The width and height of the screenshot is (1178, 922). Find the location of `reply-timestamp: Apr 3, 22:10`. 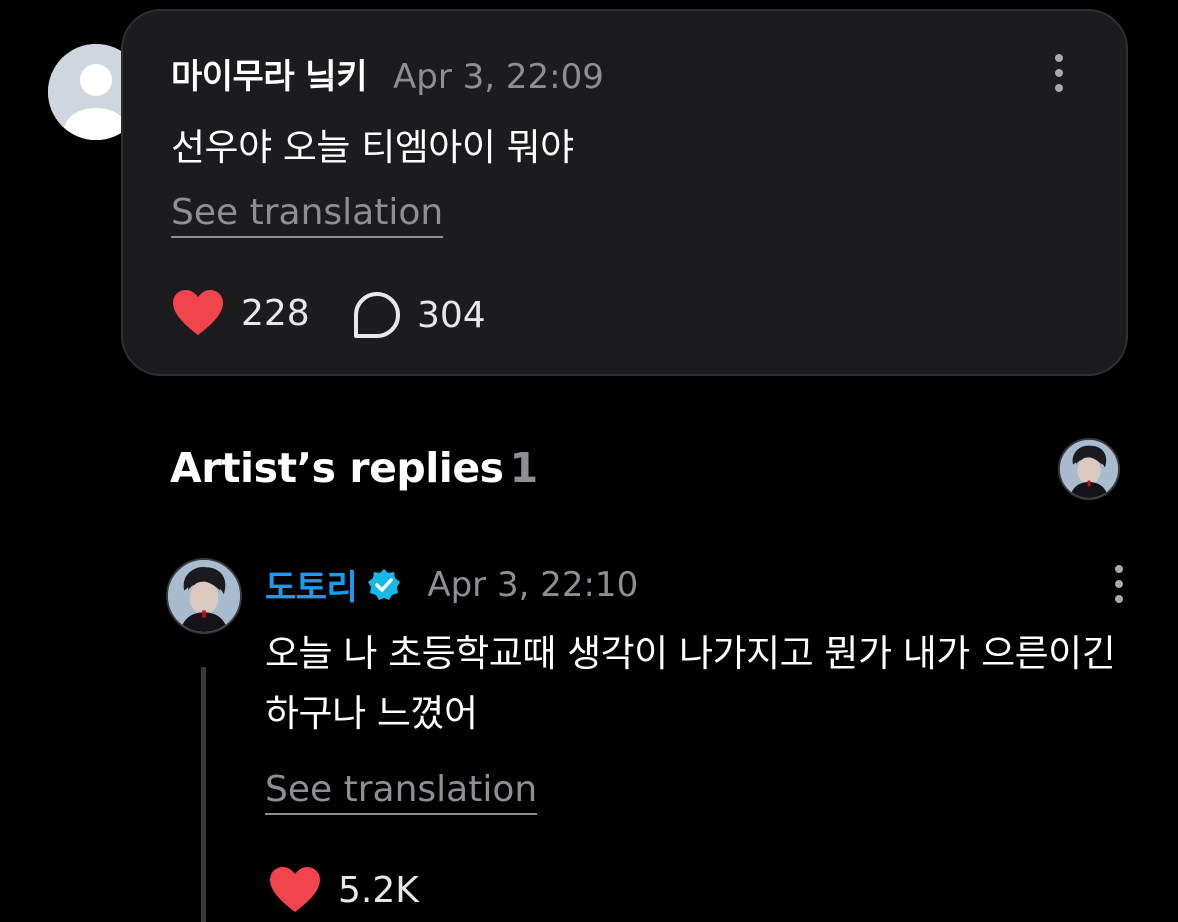

reply-timestamp: Apr 3, 22:10 is located at coordinates (533, 584).